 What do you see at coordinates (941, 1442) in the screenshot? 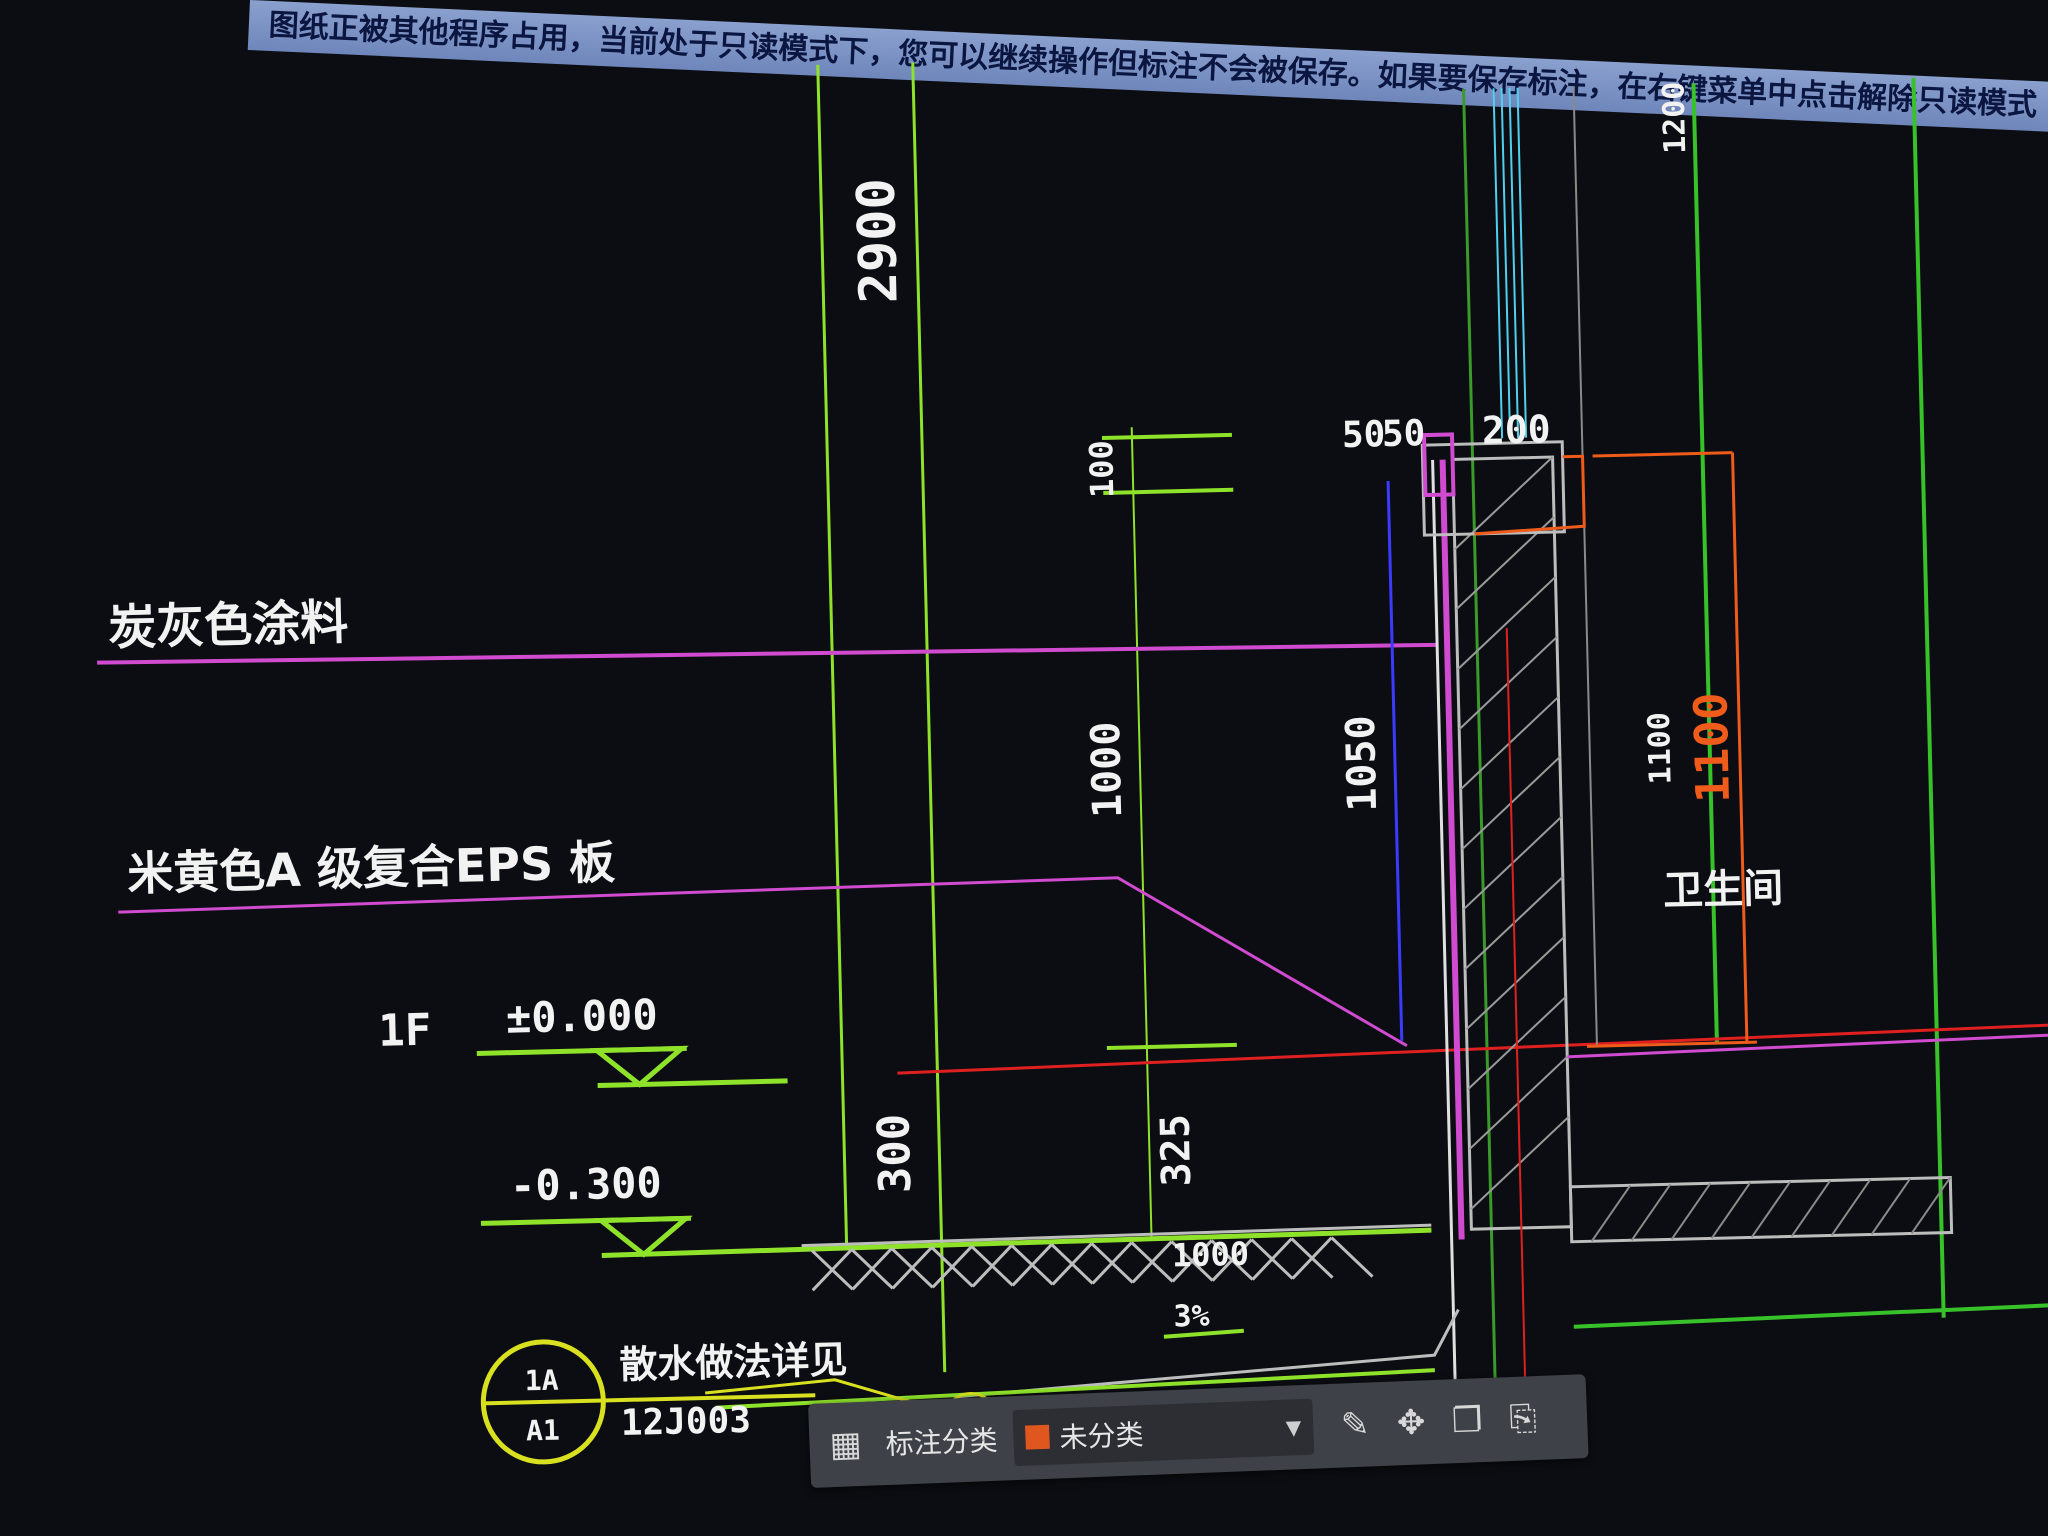
I see `category-label: 标注分类` at bounding box center [941, 1442].